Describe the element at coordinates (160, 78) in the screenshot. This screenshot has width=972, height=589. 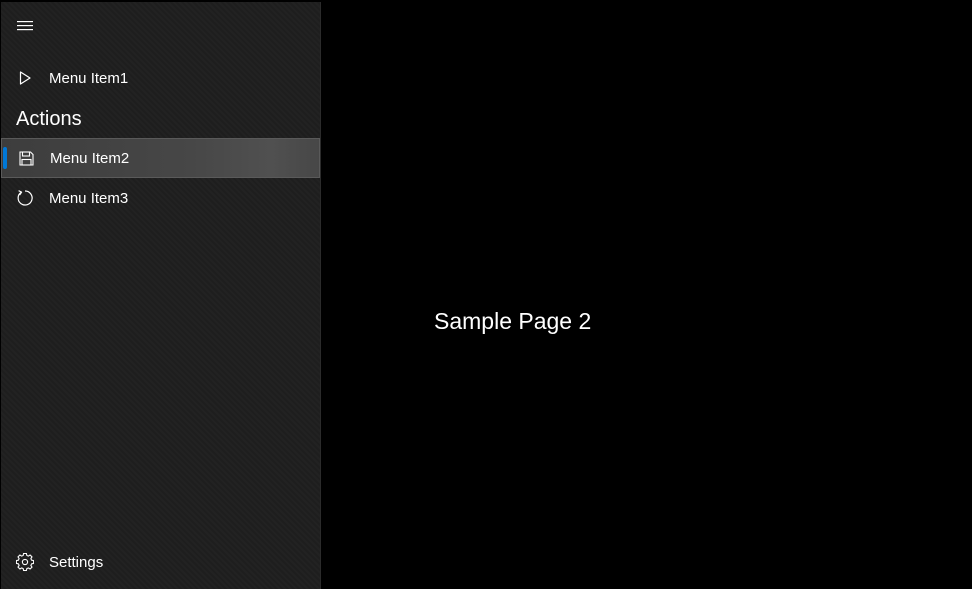
I see `nav-item-menu-item1: Menu Item1` at that location.